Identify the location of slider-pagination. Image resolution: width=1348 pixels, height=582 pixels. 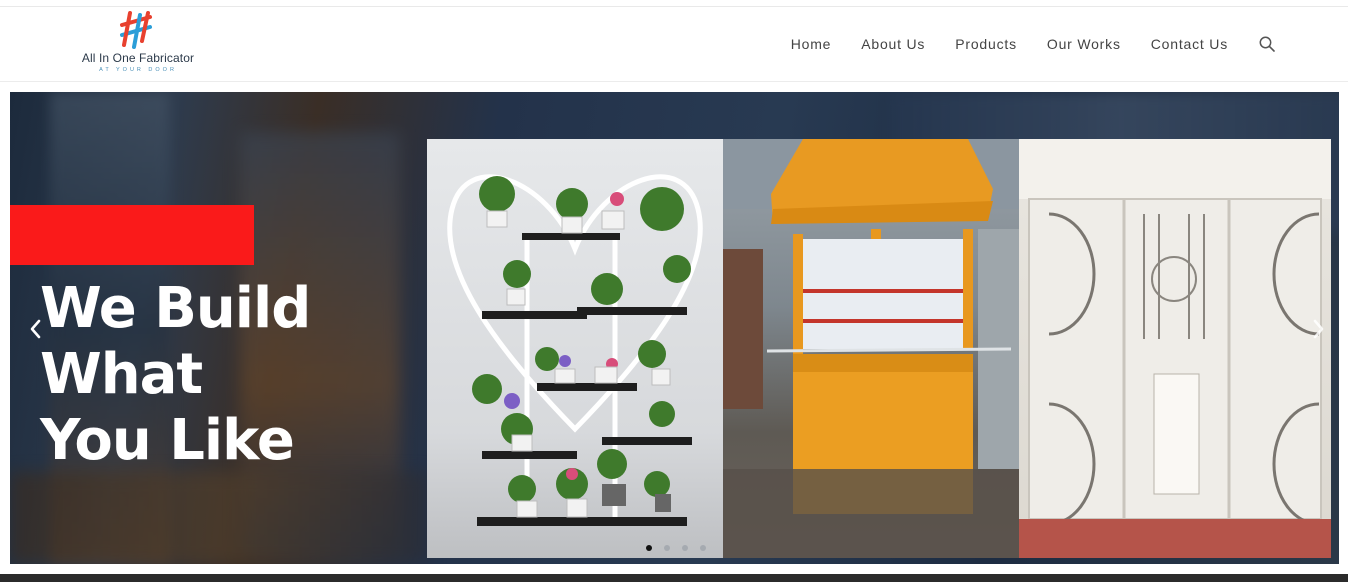
(682, 548).